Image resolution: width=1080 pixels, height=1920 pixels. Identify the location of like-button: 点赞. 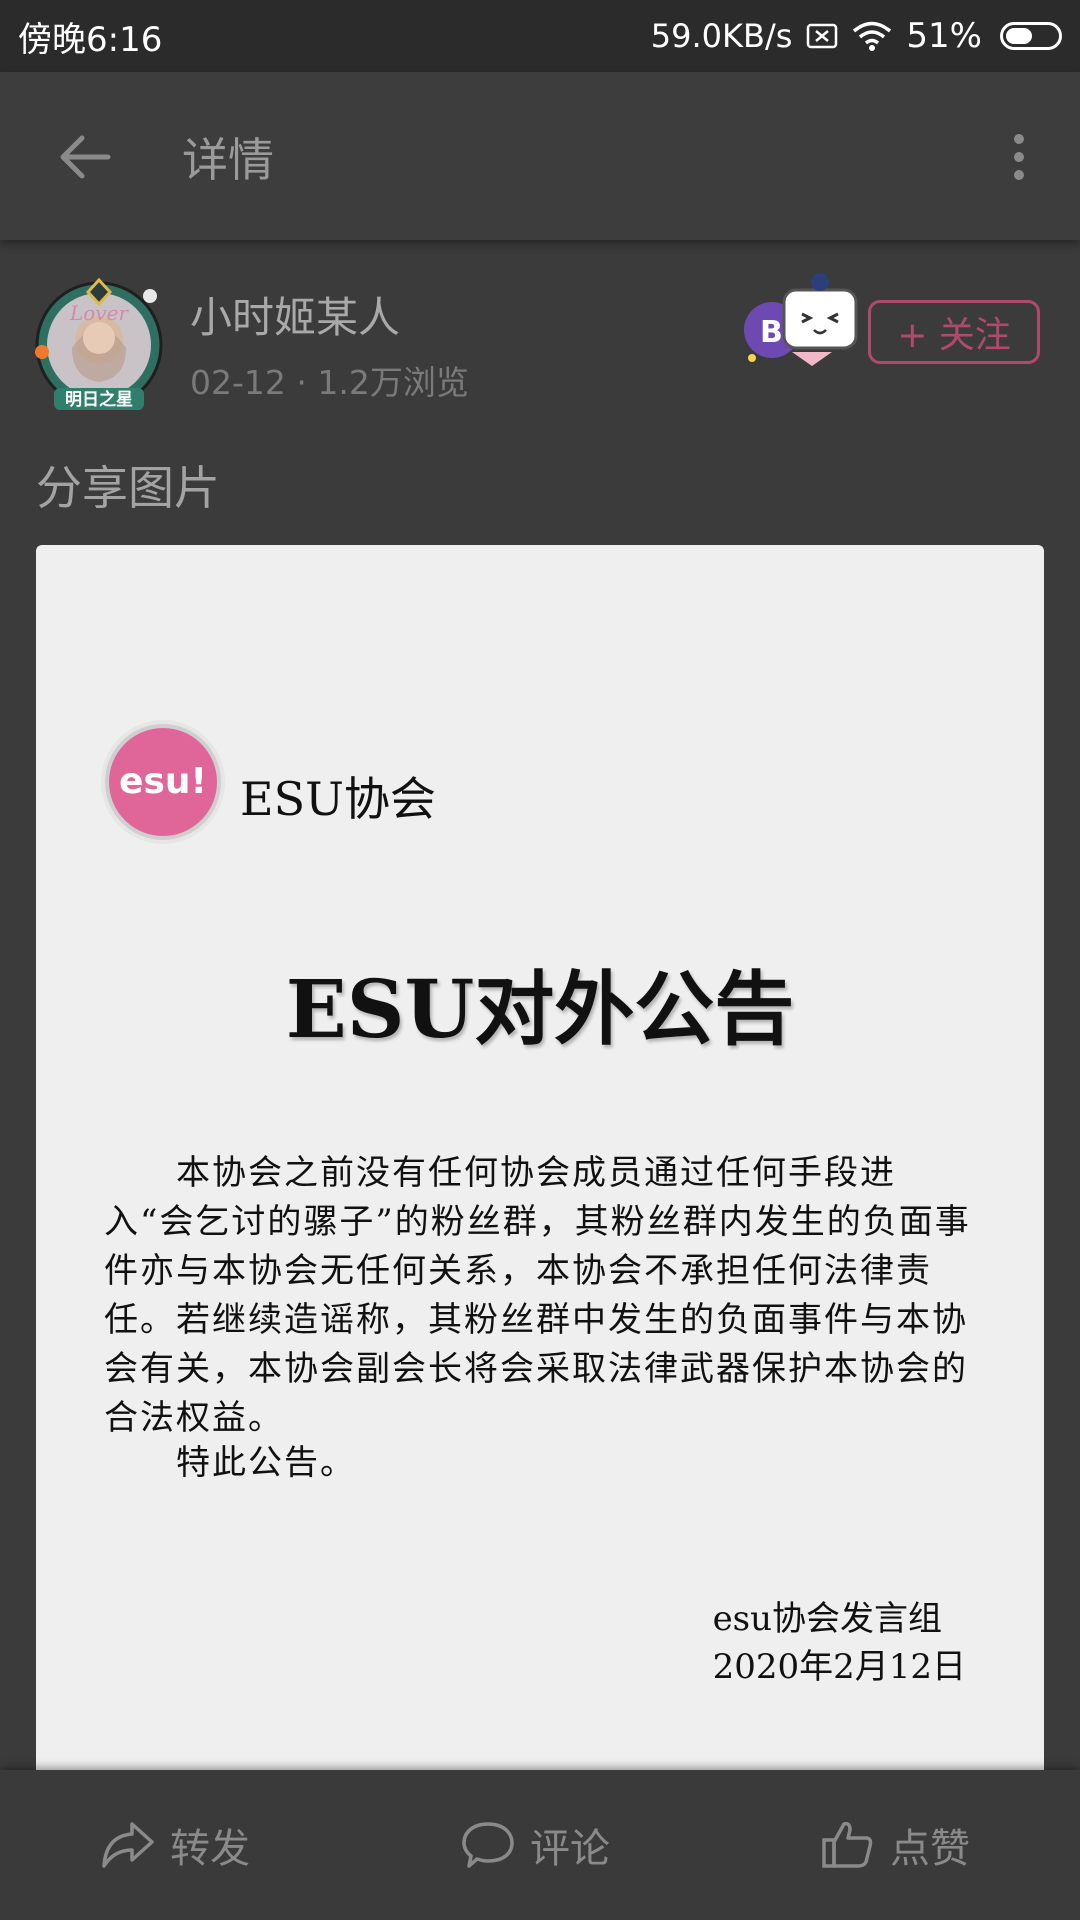
(895, 1845).